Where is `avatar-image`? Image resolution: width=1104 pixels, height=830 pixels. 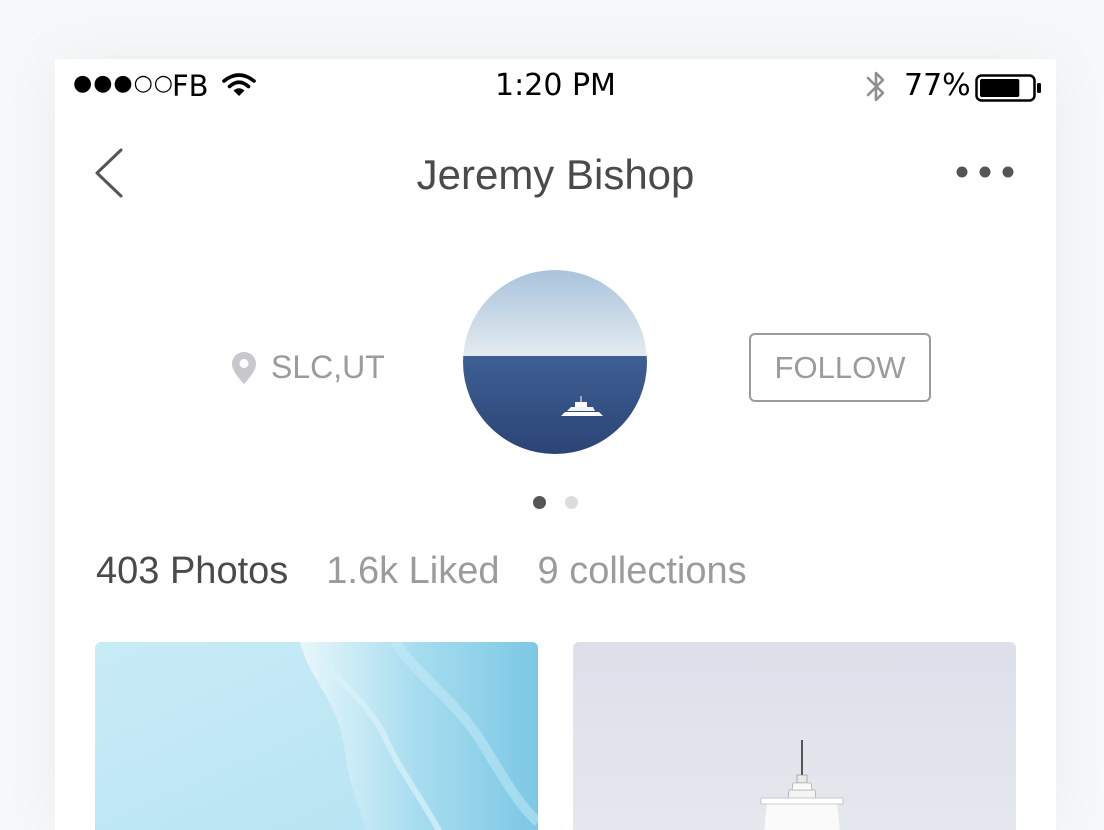
avatar-image is located at coordinates (555, 362).